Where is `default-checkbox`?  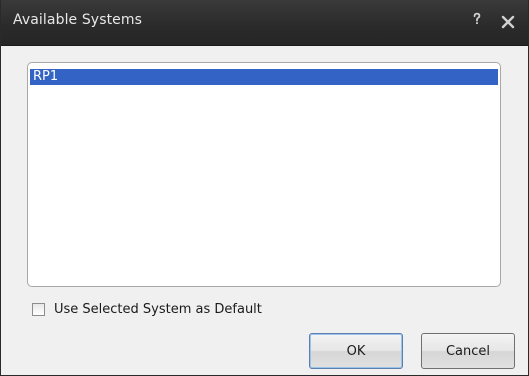
default-checkbox is located at coordinates (38, 309).